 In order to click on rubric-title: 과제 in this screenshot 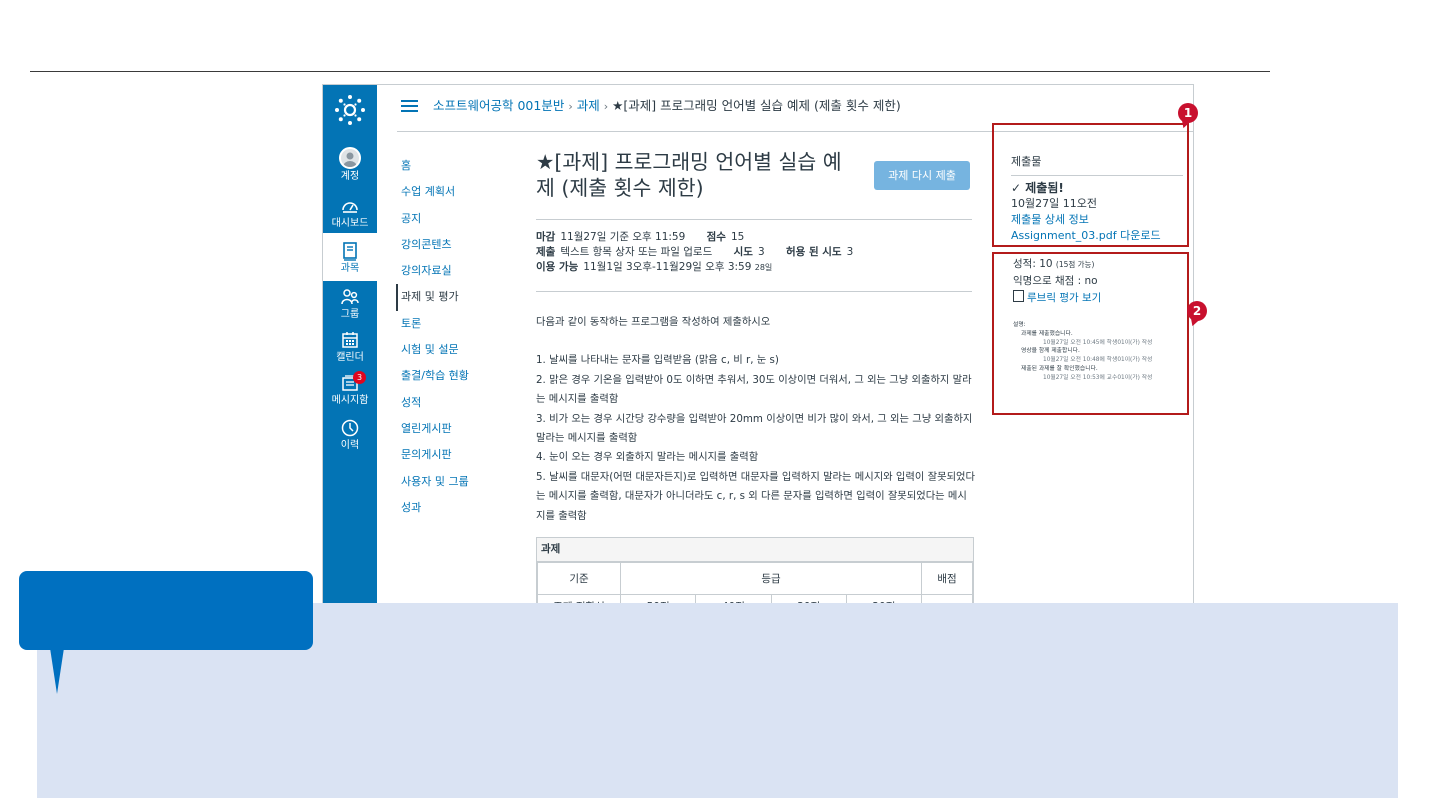, I will do `click(755, 550)`.